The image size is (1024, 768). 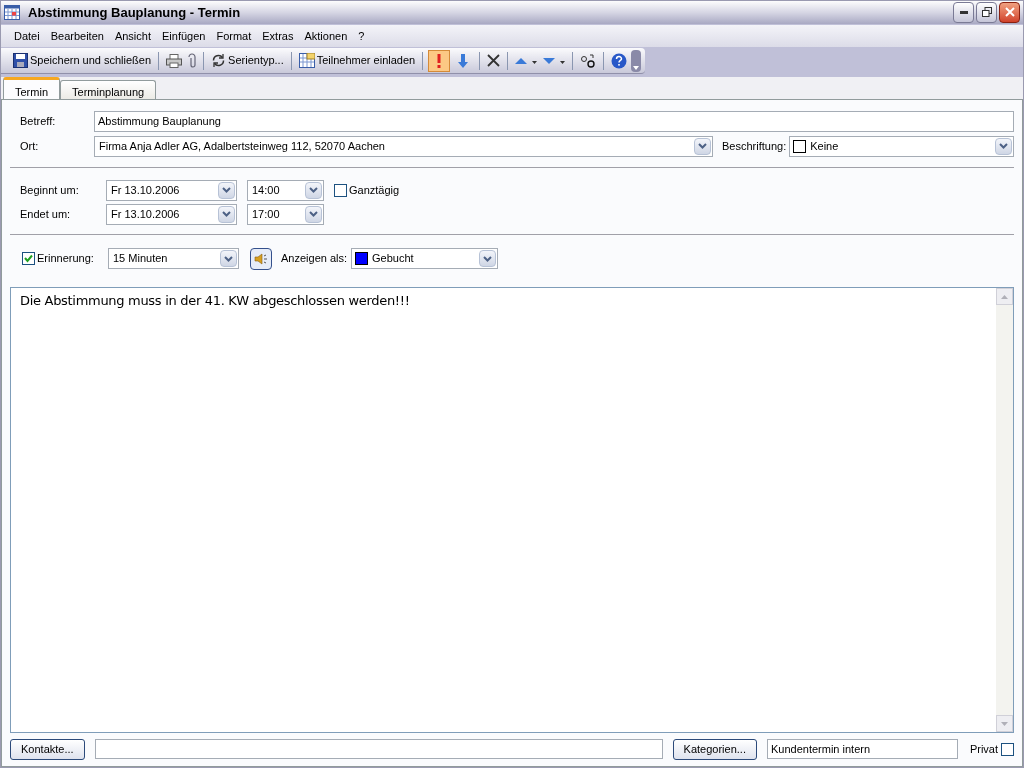 What do you see at coordinates (554, 121) in the screenshot?
I see `subject-field: Abstimmung Bauplanung` at bounding box center [554, 121].